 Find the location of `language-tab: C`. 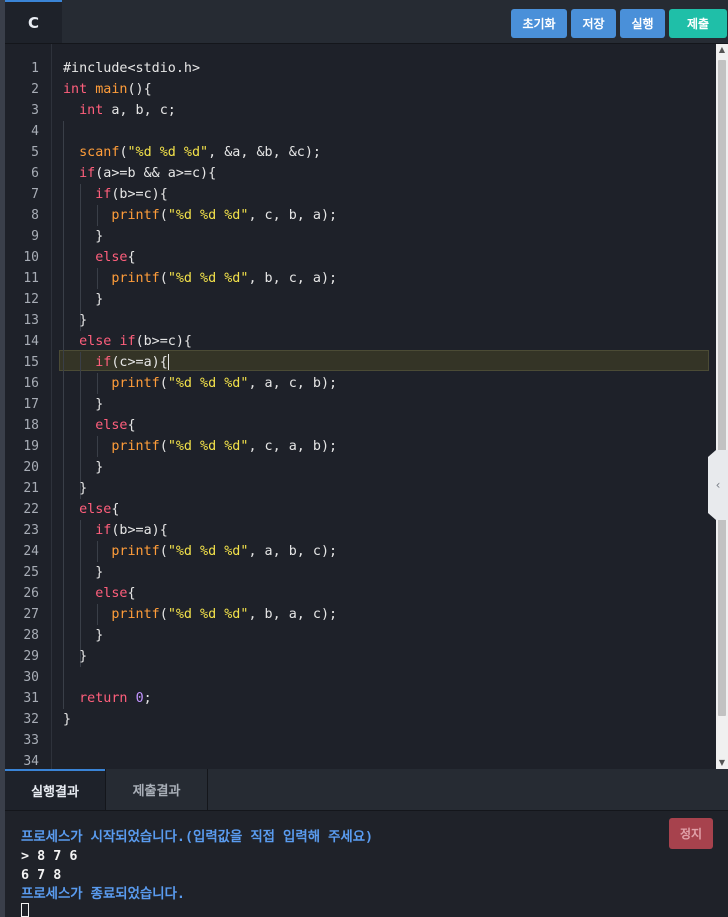

language-tab: C is located at coordinates (33, 21).